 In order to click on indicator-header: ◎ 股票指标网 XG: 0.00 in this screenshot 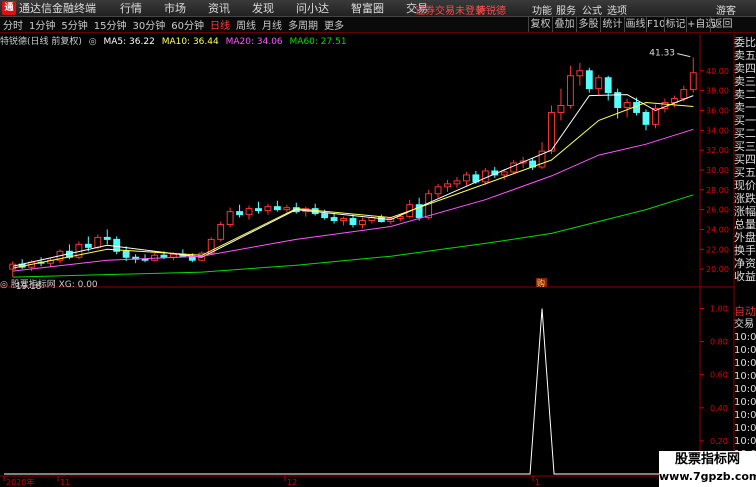, I will do `click(49, 283)`.